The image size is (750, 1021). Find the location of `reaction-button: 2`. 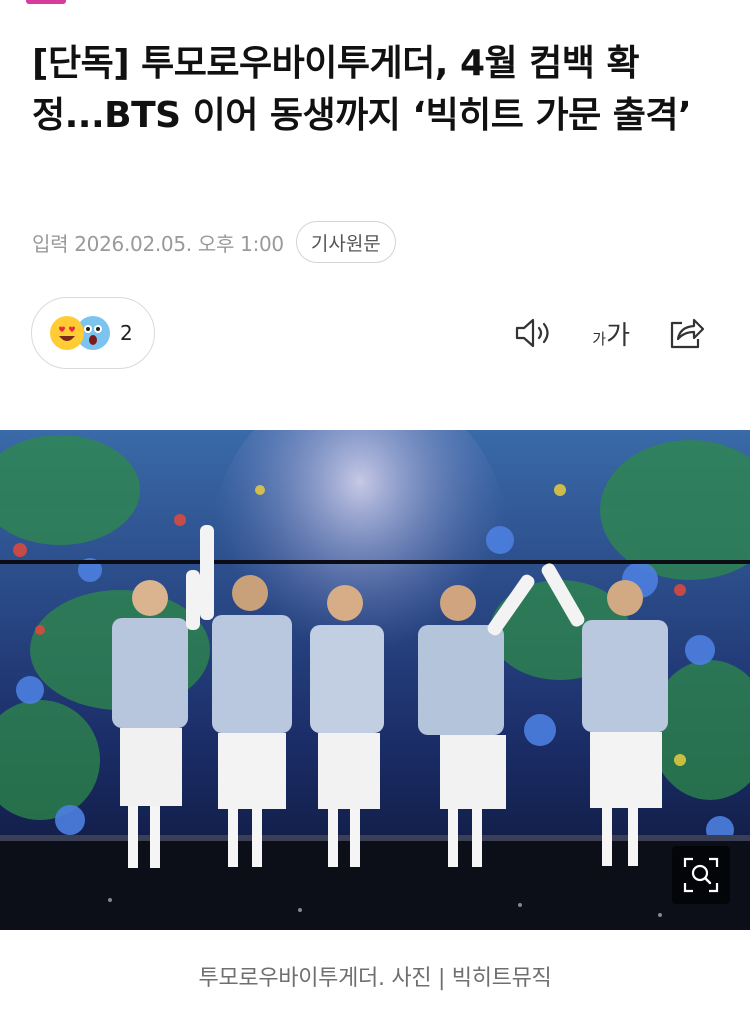

reaction-button: 2 is located at coordinates (93, 333).